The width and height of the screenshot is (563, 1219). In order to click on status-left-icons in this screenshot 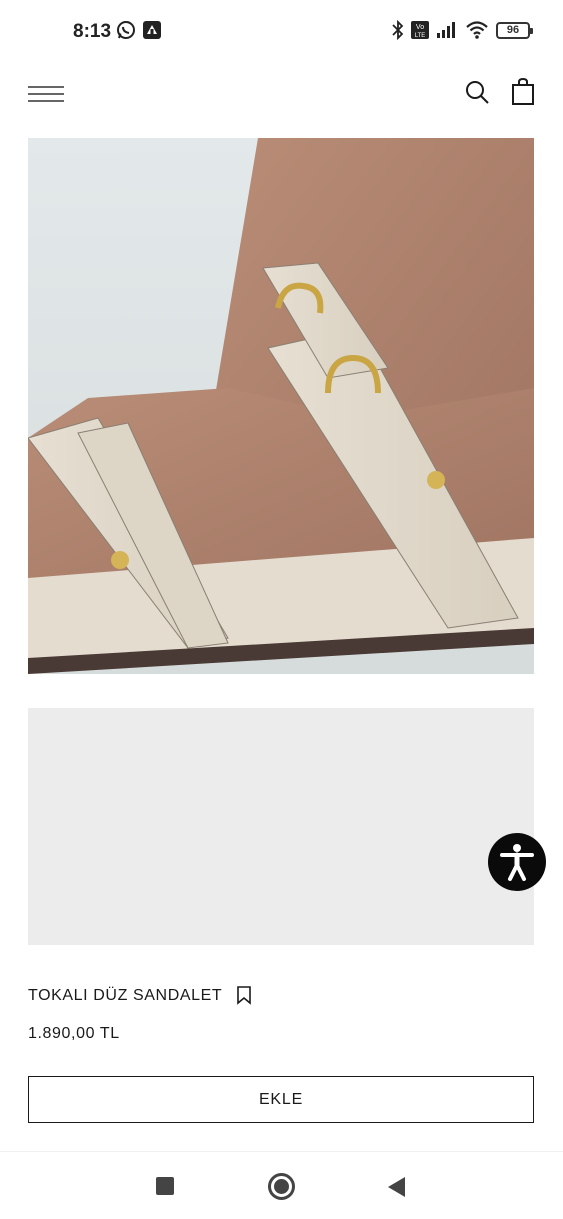, I will do `click(139, 30)`.